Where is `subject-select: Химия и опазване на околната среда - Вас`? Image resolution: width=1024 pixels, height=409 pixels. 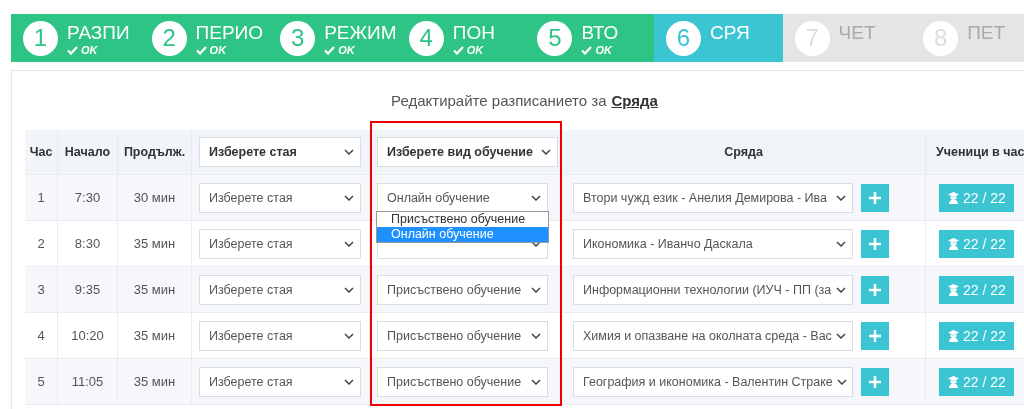
subject-select: Химия и опазване на околната среда - Вас is located at coordinates (713, 335).